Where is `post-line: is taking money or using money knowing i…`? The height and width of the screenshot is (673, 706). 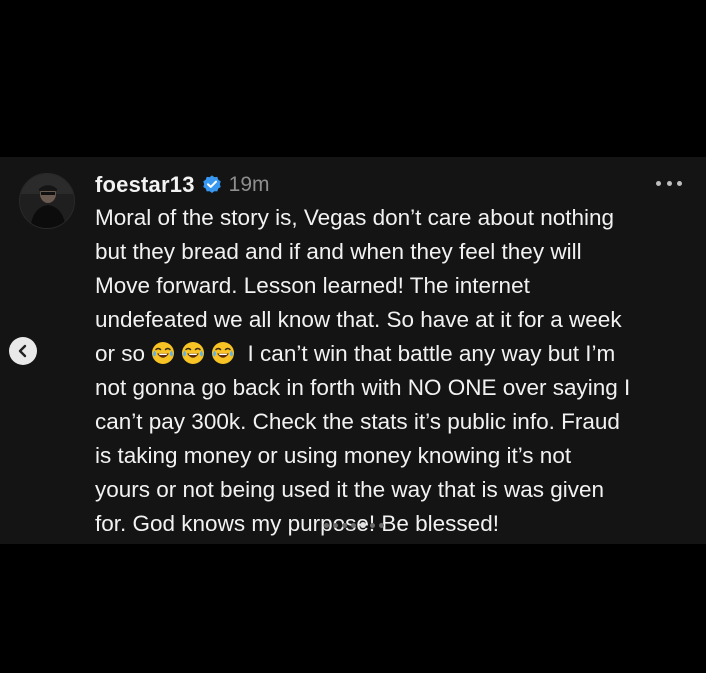
post-line: is taking money or using money knowing i… is located at coordinates (333, 455).